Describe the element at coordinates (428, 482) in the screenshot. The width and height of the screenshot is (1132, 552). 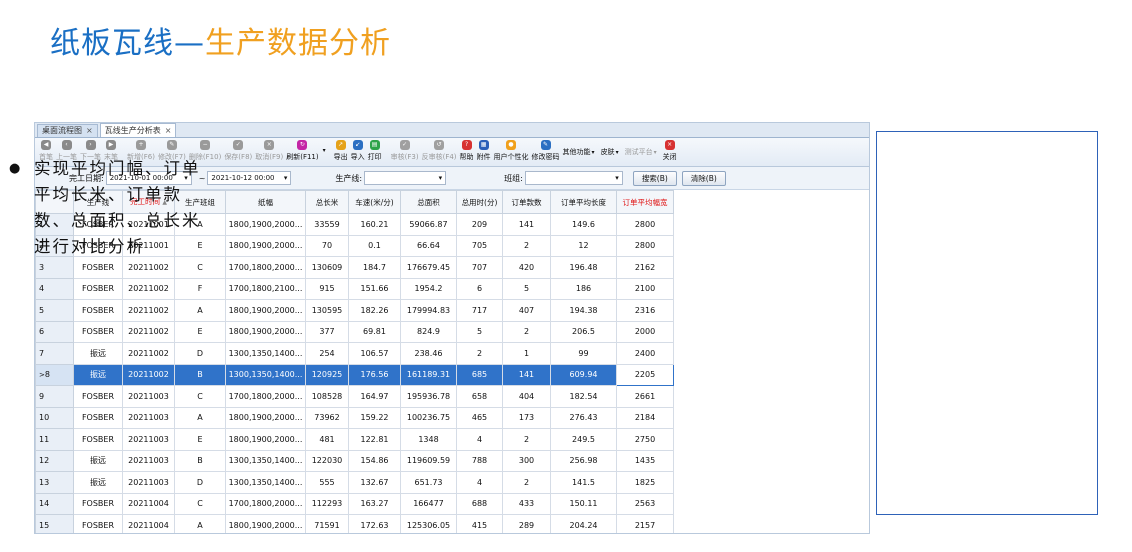
I see `table-cell: 651.73` at that location.